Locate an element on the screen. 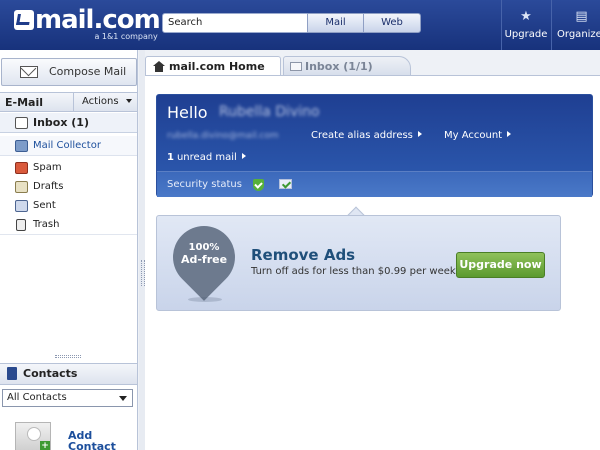 The height and width of the screenshot is (450, 600). upgrade-star-icon: ★ is located at coordinates (526, 16).